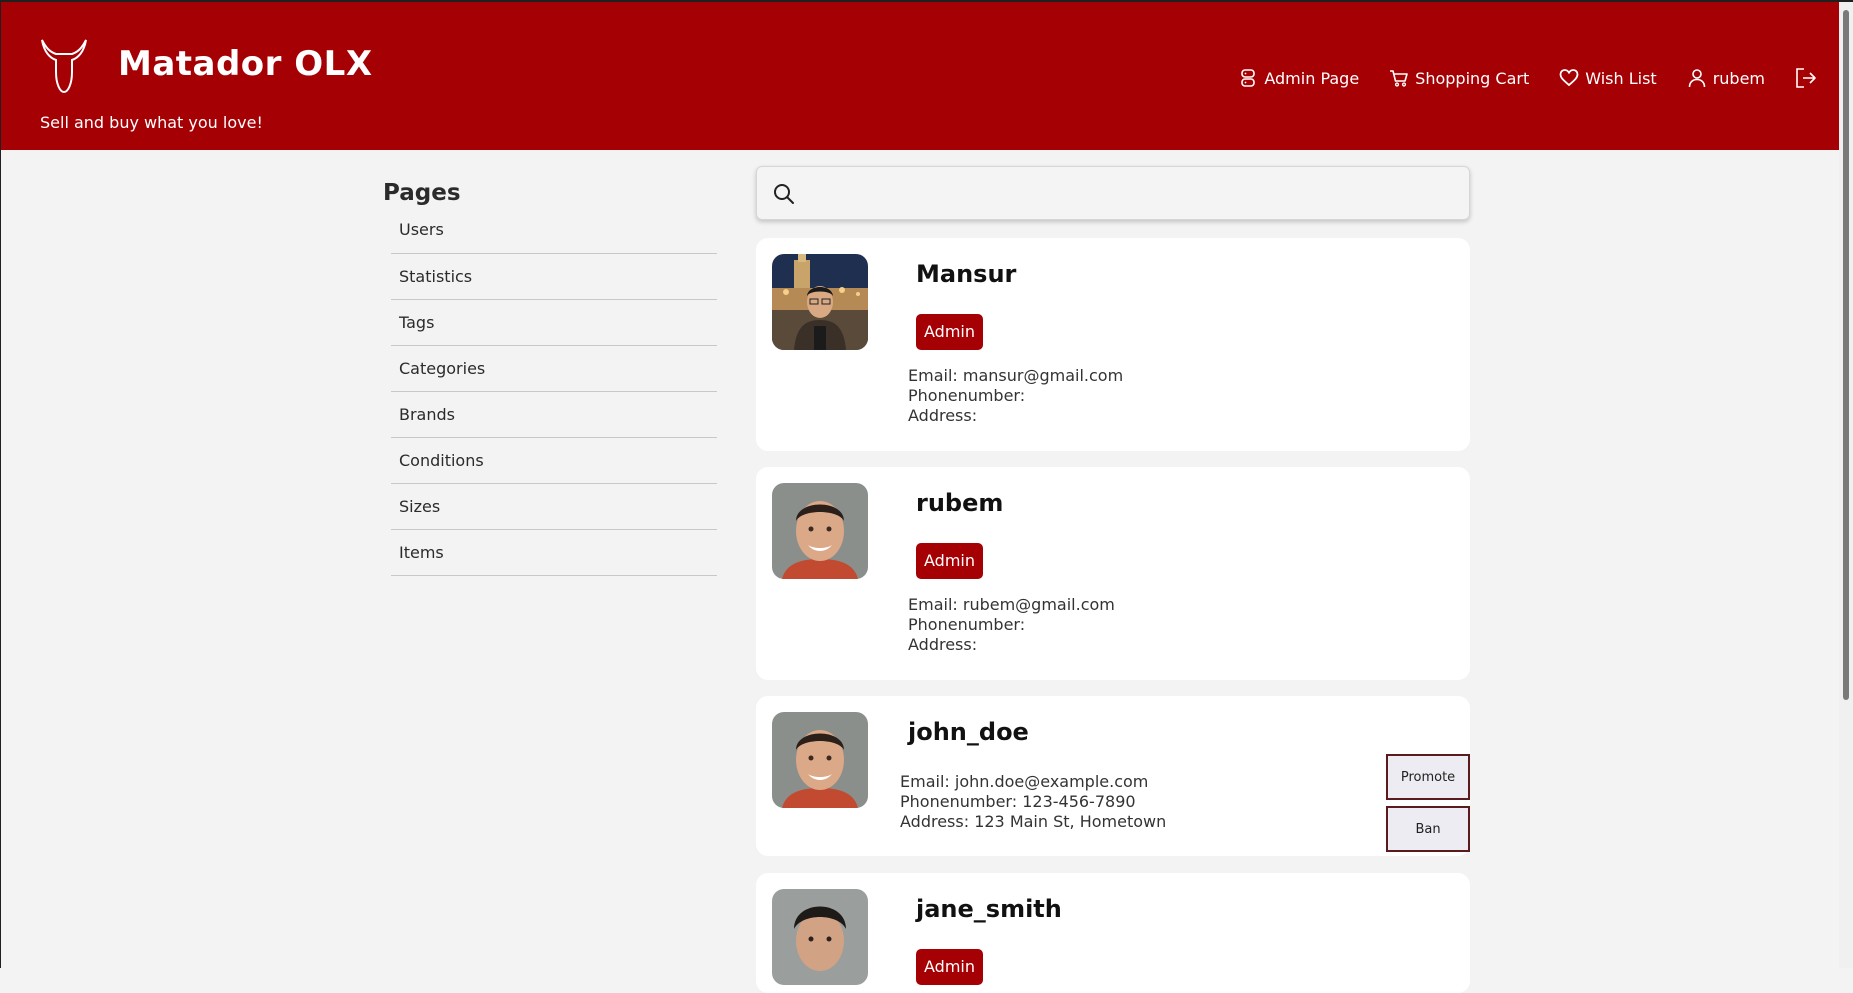 The image size is (1853, 993). What do you see at coordinates (1131, 194) in the screenshot?
I see `search-input` at bounding box center [1131, 194].